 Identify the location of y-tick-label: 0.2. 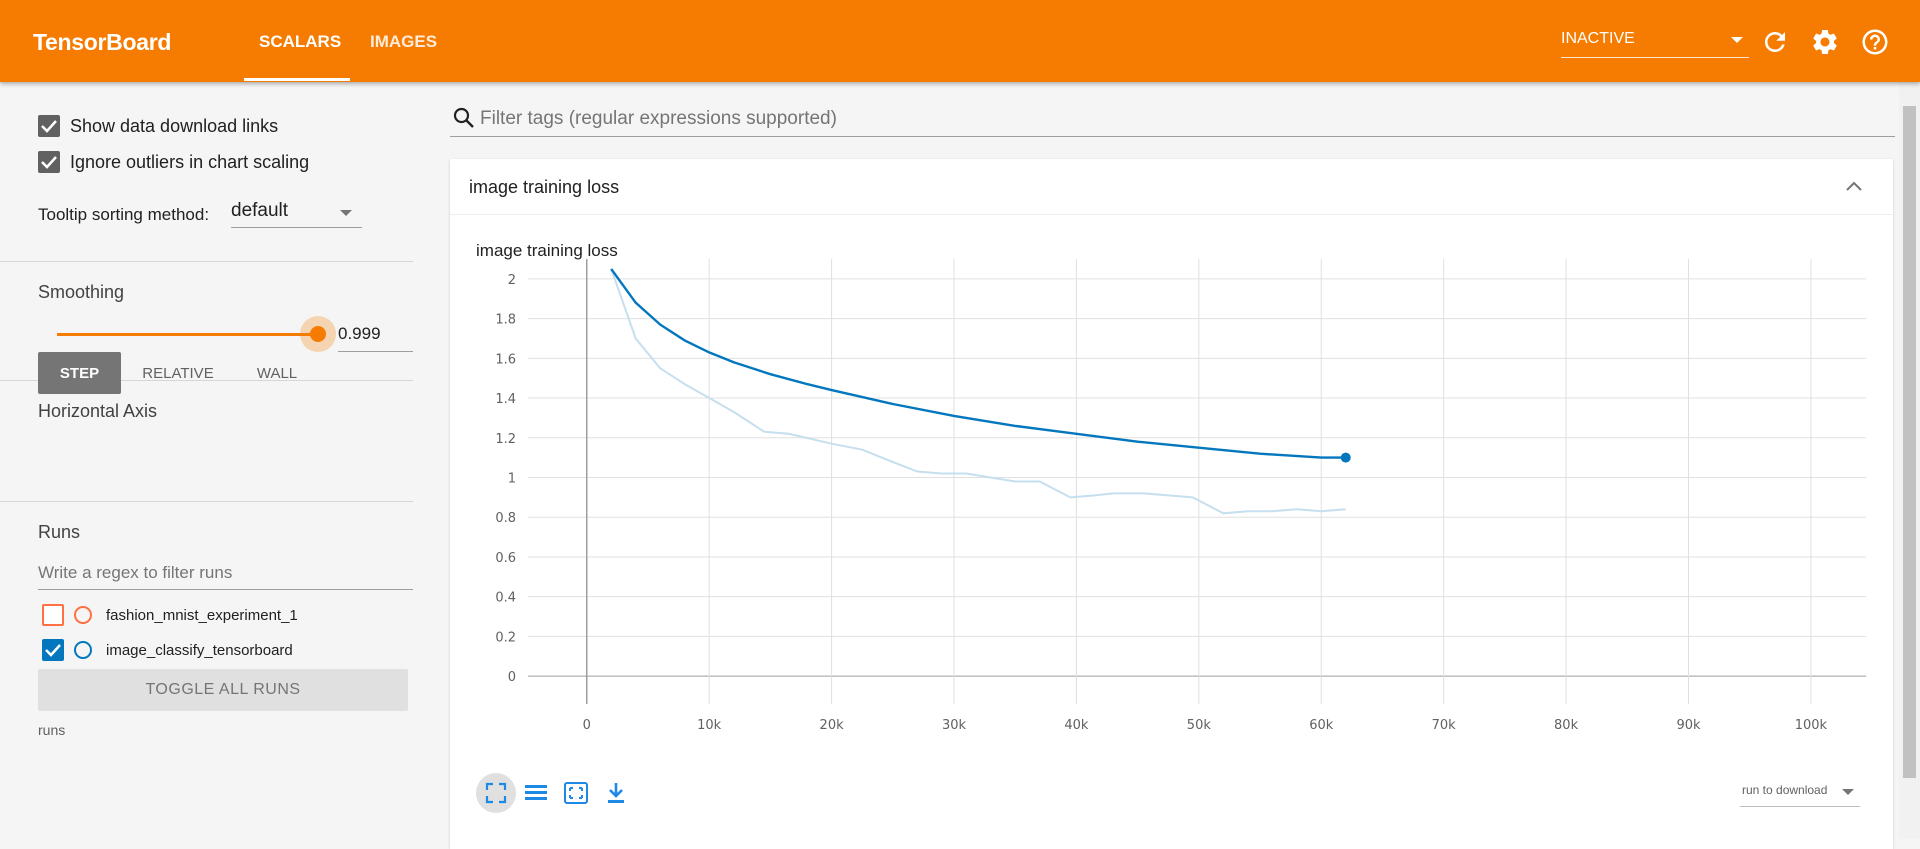
(505, 637).